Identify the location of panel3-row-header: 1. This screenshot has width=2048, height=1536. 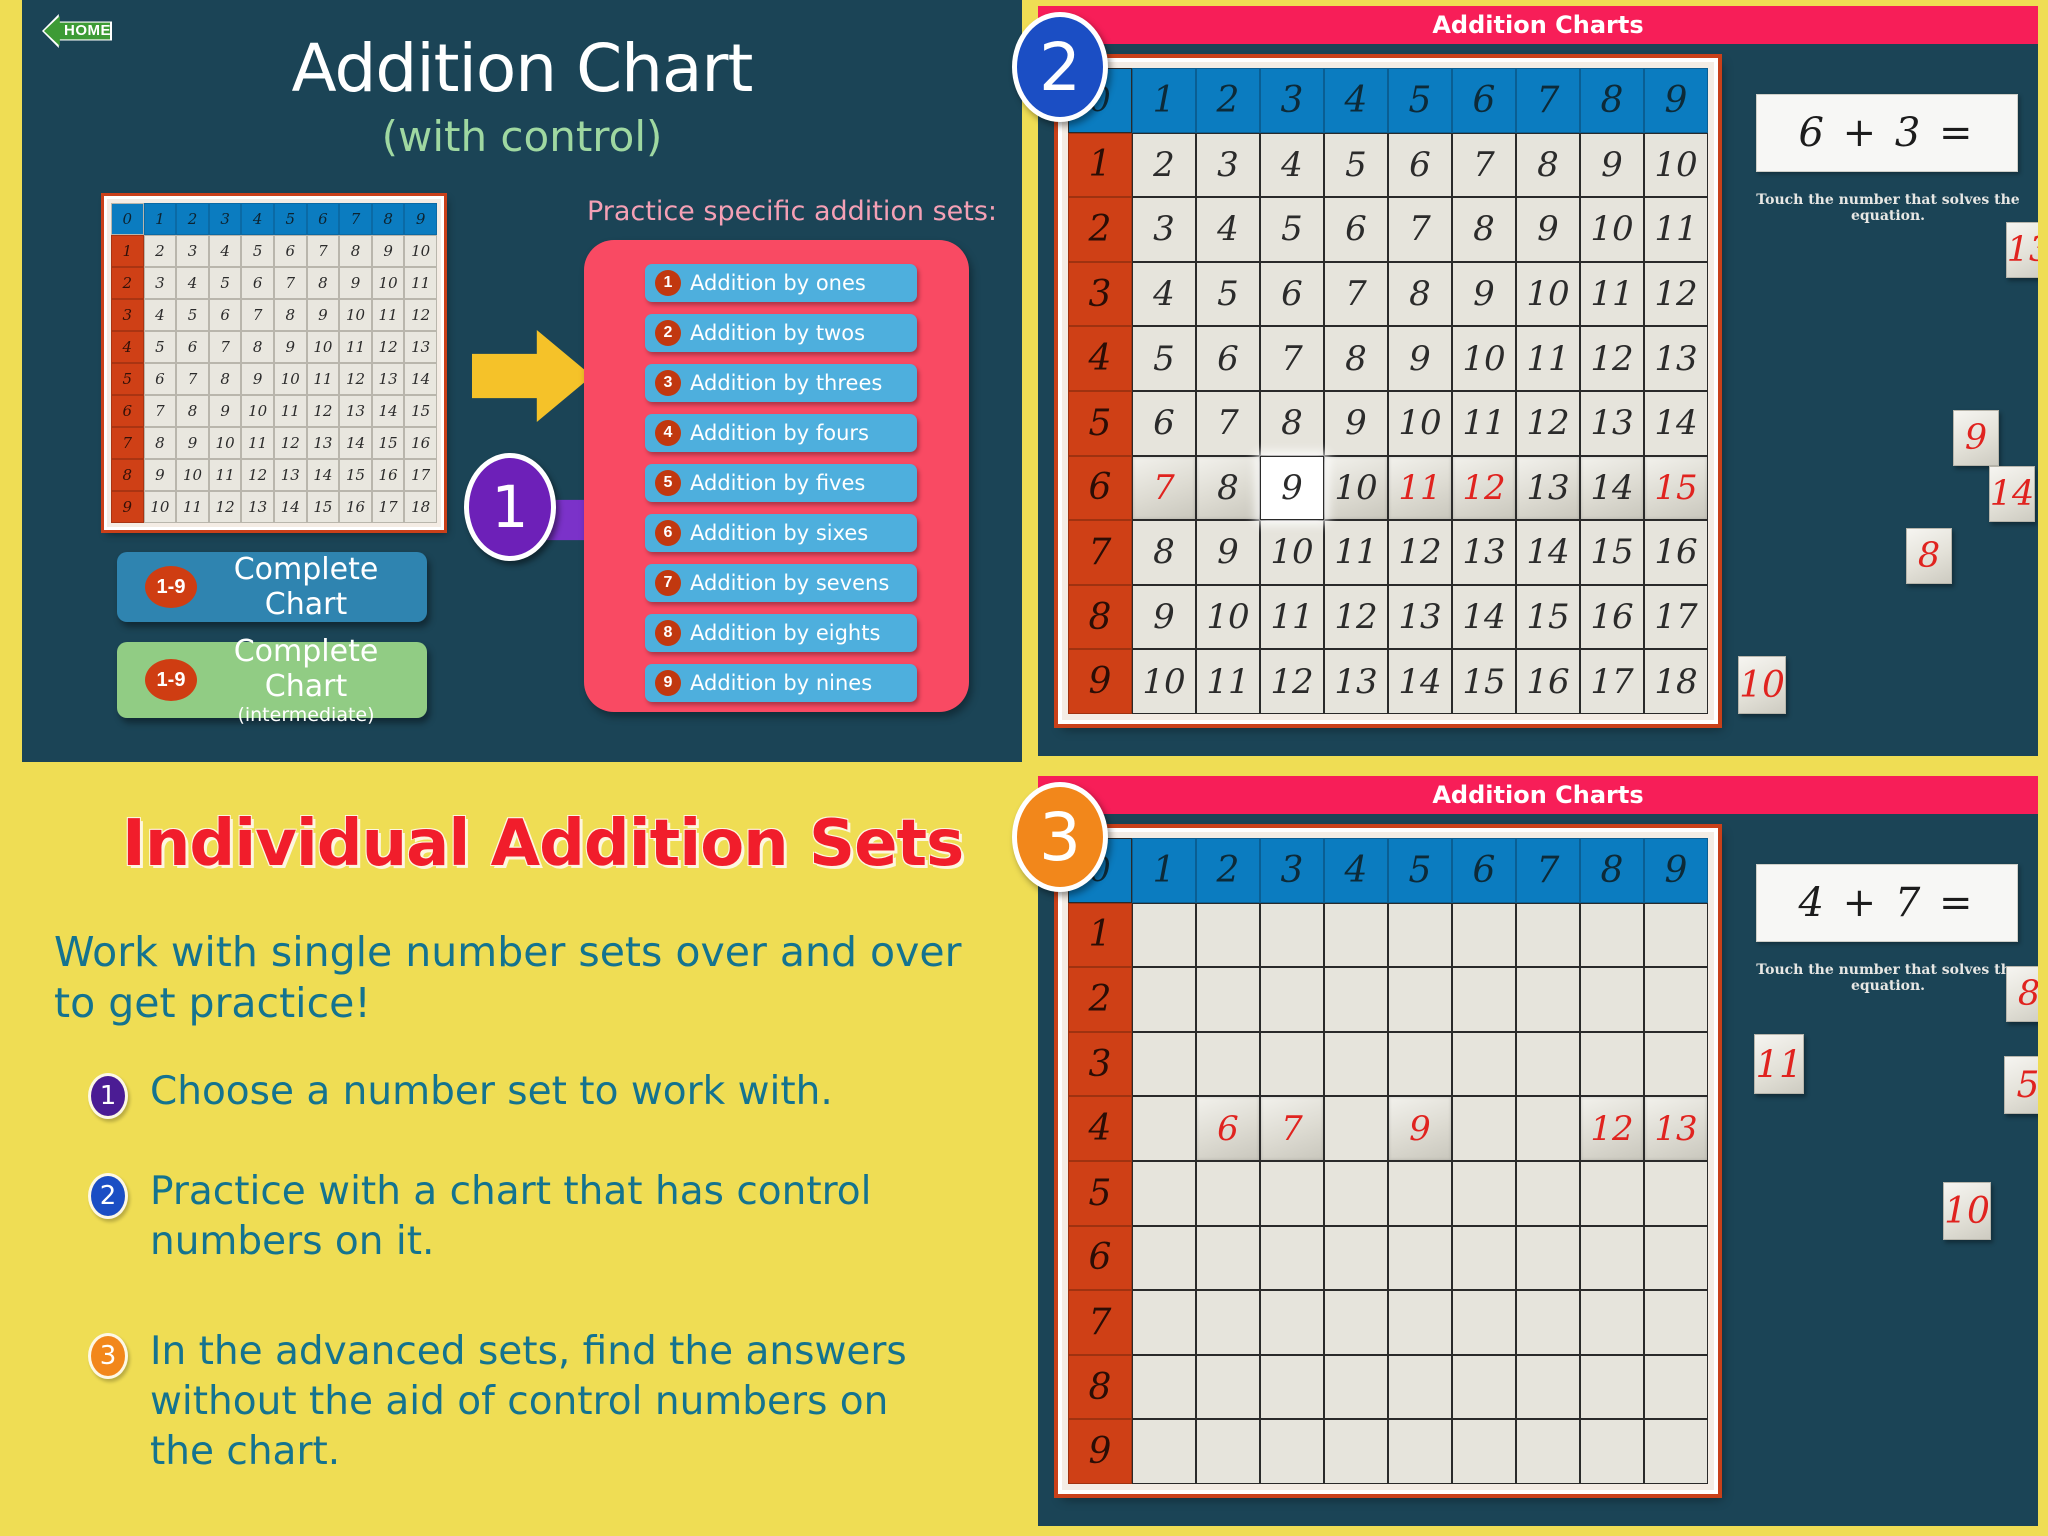
(1100, 935).